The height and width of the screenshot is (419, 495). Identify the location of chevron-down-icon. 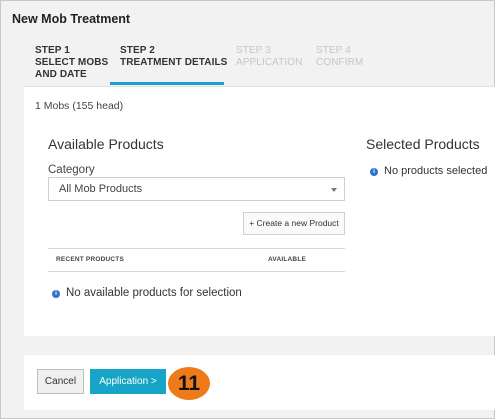
(334, 190).